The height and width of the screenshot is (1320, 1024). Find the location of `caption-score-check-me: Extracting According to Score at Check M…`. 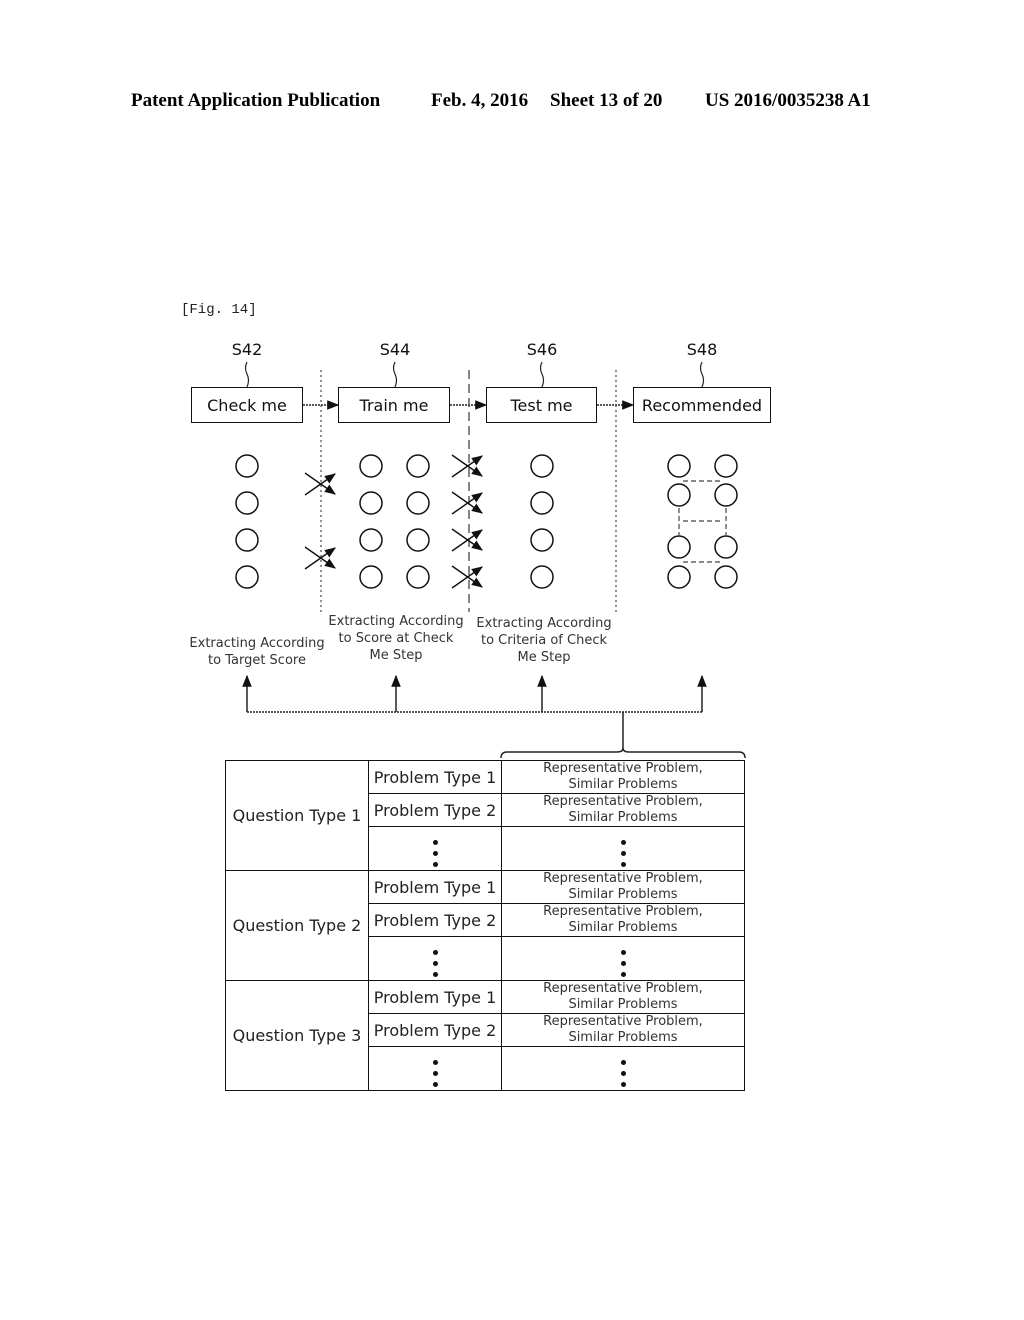

caption-score-check-me: Extracting According to Score at Check M… is located at coordinates (395, 638).